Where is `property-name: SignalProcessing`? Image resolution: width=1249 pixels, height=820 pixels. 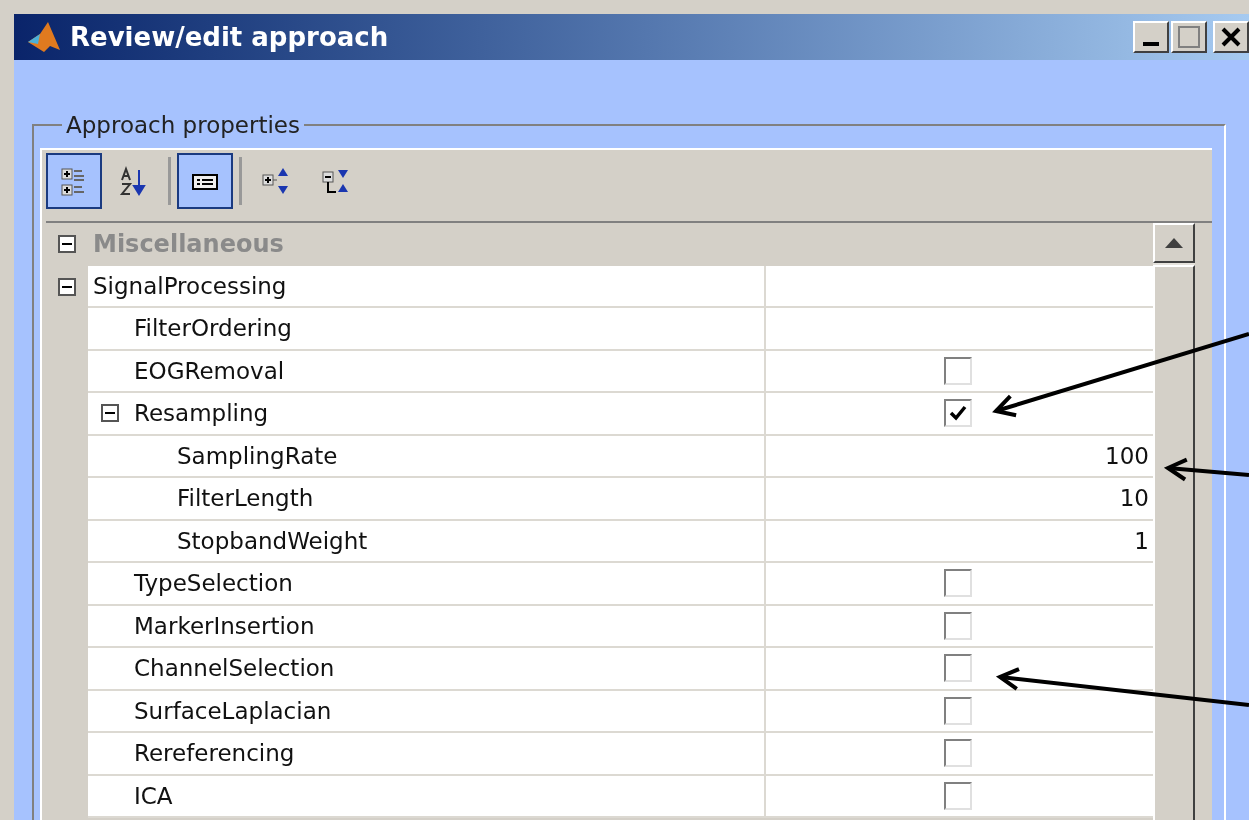 property-name: SignalProcessing is located at coordinates (190, 286).